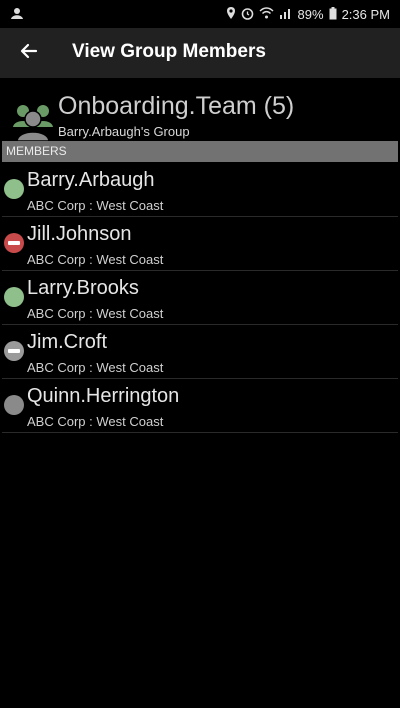 The height and width of the screenshot is (708, 400). What do you see at coordinates (83, 288) in the screenshot?
I see `member-name: Larry.Brooks` at bounding box center [83, 288].